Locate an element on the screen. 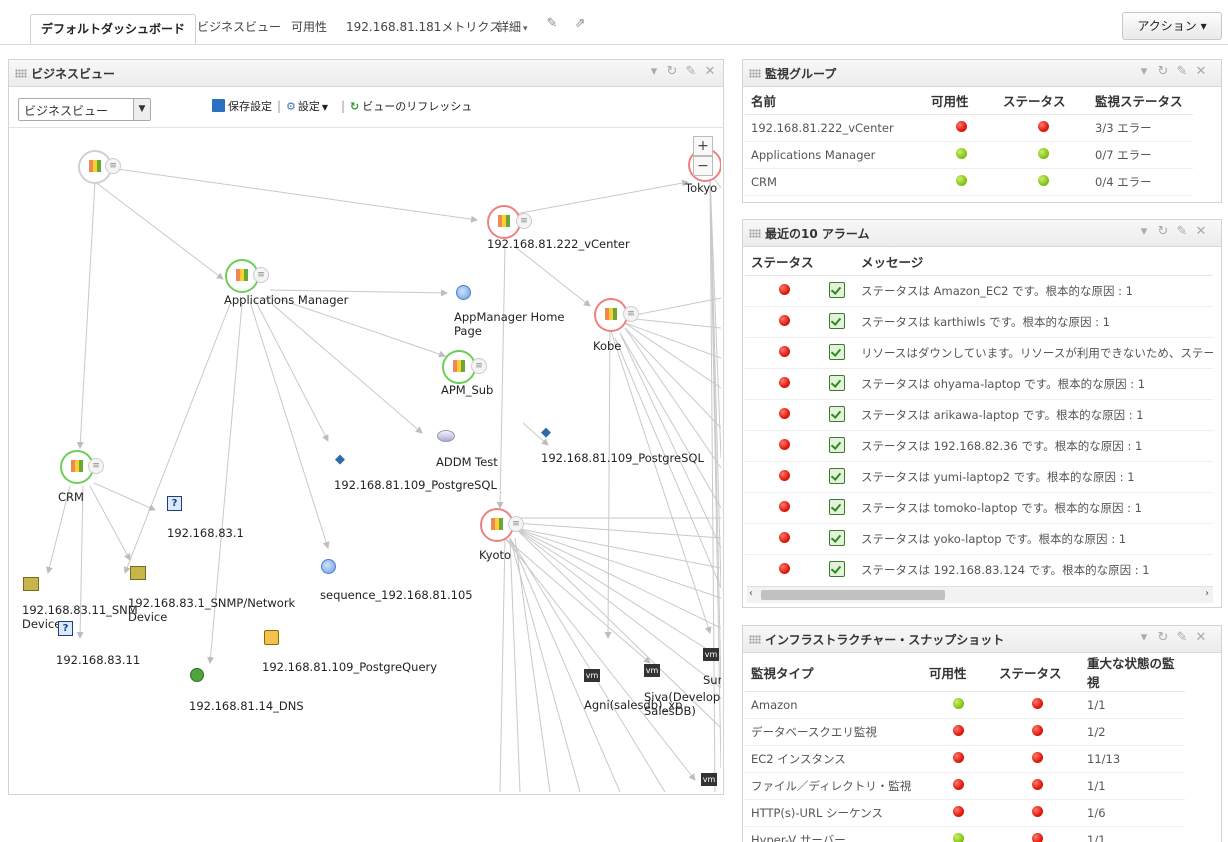  refresh-view-button: ↻ビューのリフレッシュ is located at coordinates (411, 106).